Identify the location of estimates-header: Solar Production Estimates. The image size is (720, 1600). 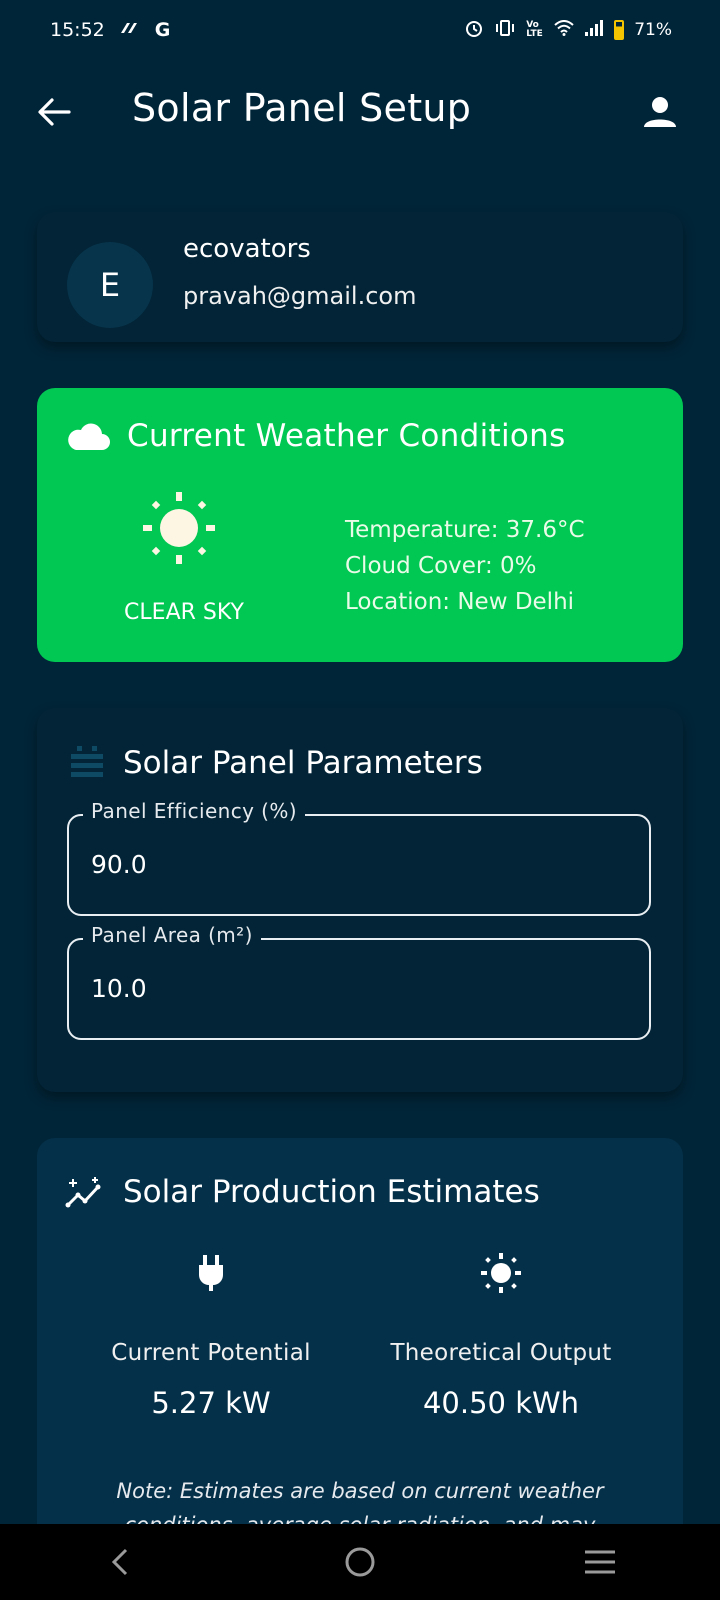
(302, 1192).